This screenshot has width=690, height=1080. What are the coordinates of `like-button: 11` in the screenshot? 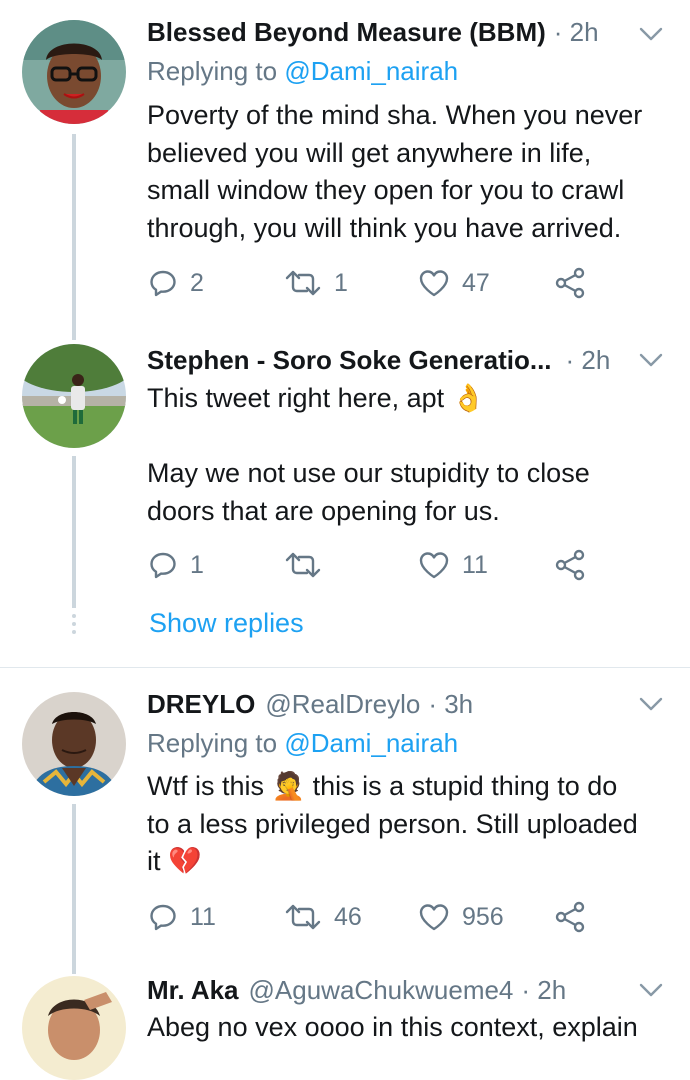 It's located at (453, 565).